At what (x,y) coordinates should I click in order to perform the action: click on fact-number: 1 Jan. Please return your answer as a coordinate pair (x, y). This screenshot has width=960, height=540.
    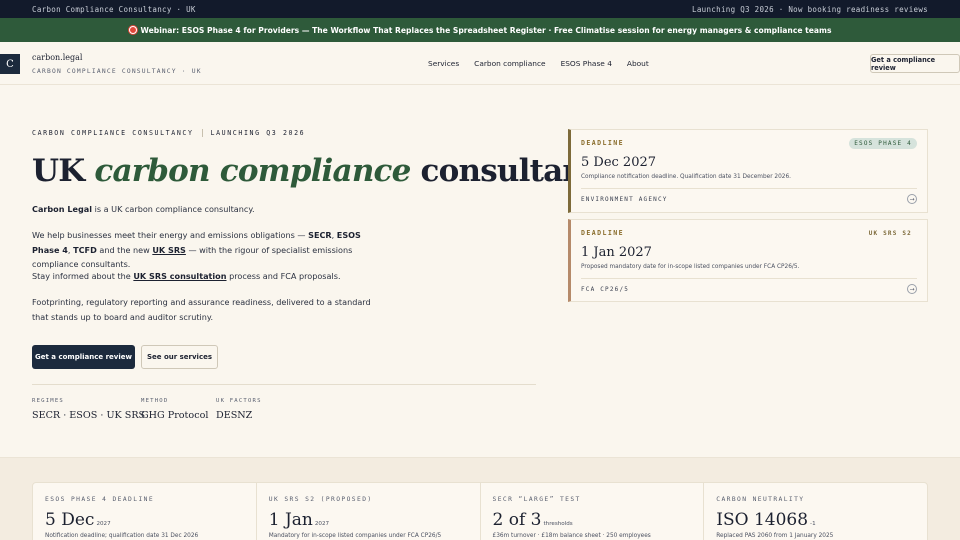
    Looking at the image, I should click on (290, 520).